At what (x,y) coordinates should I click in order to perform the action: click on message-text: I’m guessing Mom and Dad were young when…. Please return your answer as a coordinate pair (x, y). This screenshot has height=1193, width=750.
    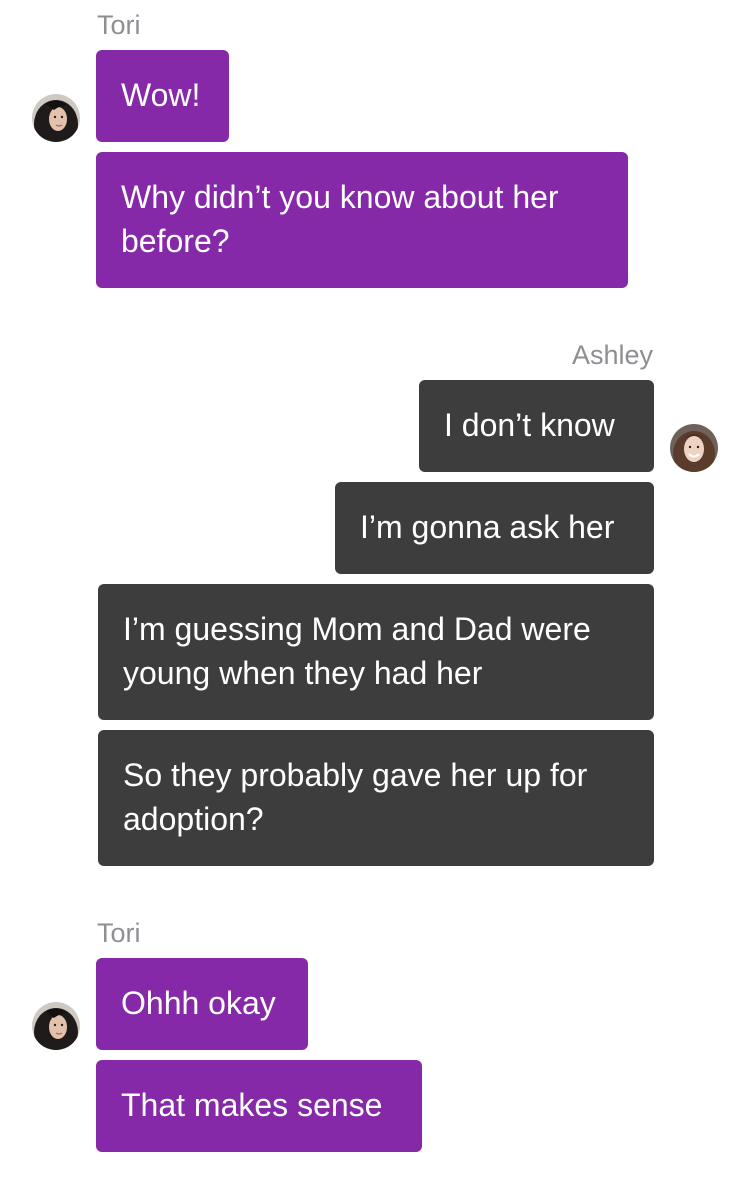
    Looking at the image, I should click on (357, 651).